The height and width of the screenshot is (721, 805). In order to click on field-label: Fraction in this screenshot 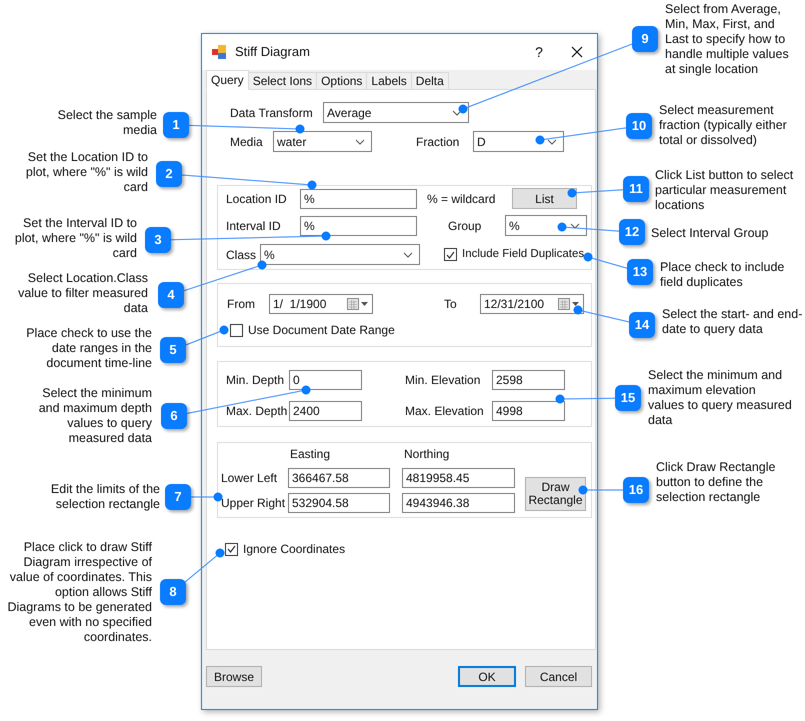, I will do `click(438, 142)`.